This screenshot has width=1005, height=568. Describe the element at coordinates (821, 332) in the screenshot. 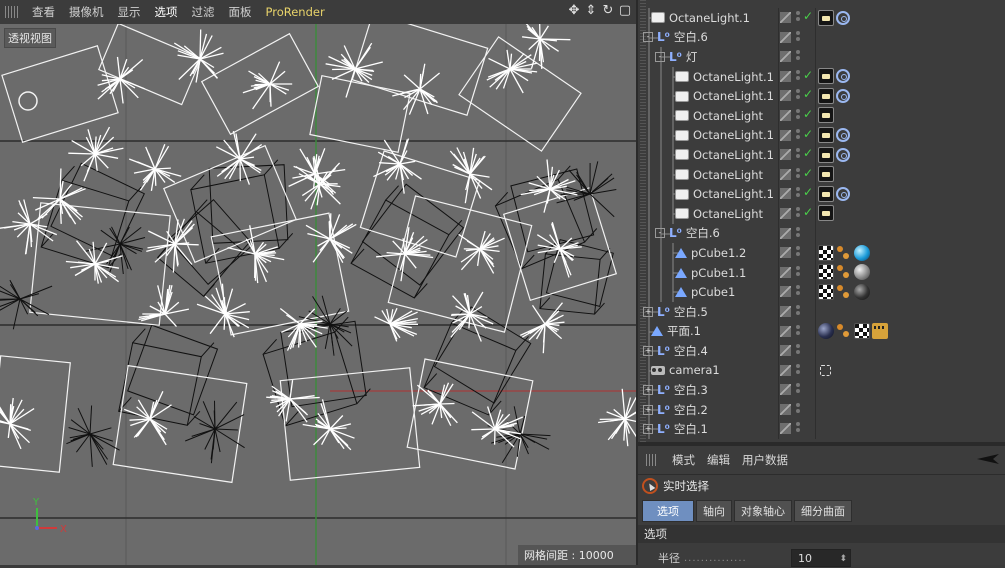

I see `object-row: 平面.1` at that location.